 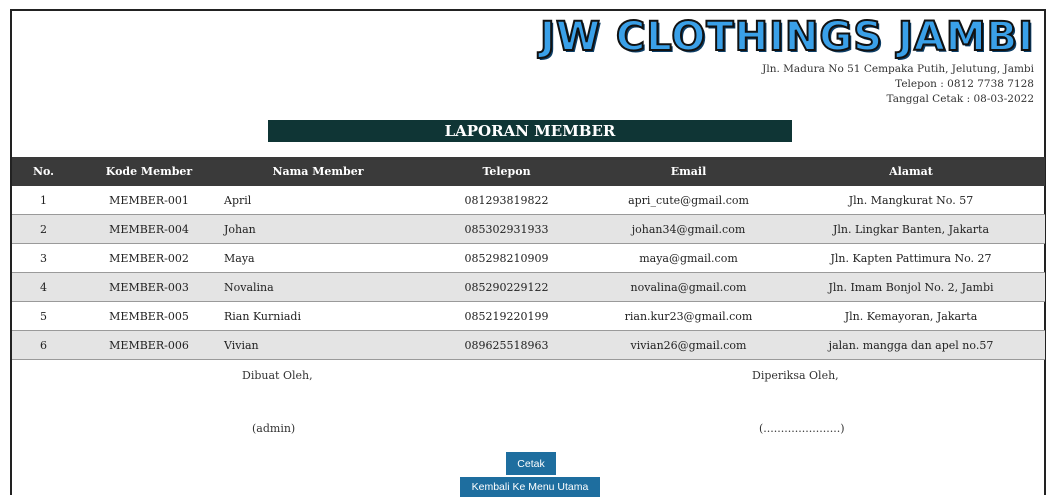 What do you see at coordinates (149, 171) in the screenshot?
I see `col-header-kode: Kode Member` at bounding box center [149, 171].